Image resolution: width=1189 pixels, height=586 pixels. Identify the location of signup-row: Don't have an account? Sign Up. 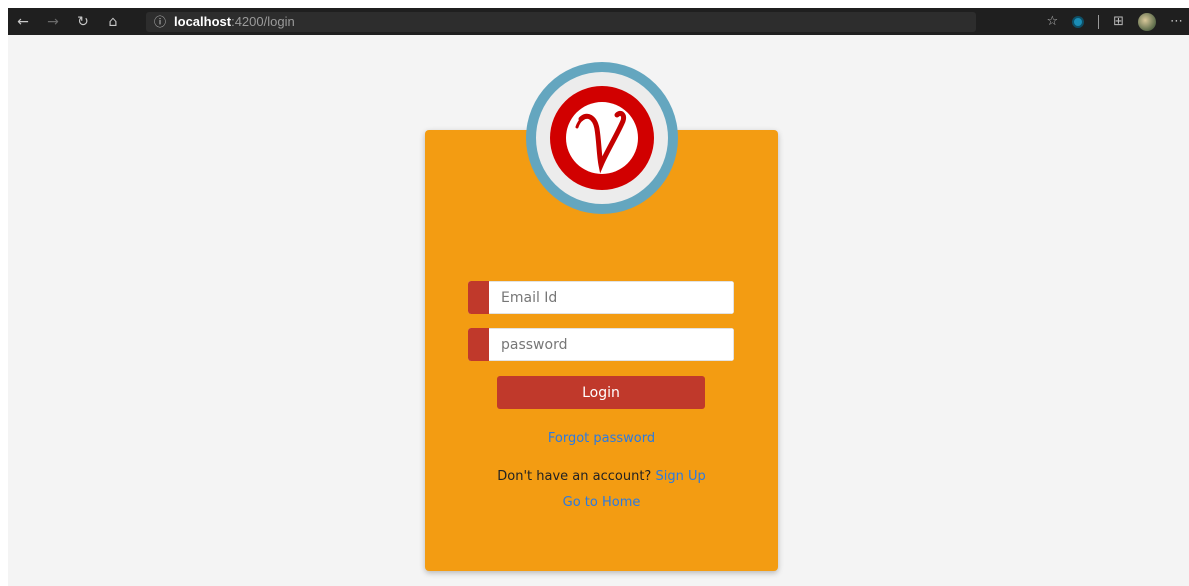
(601, 476).